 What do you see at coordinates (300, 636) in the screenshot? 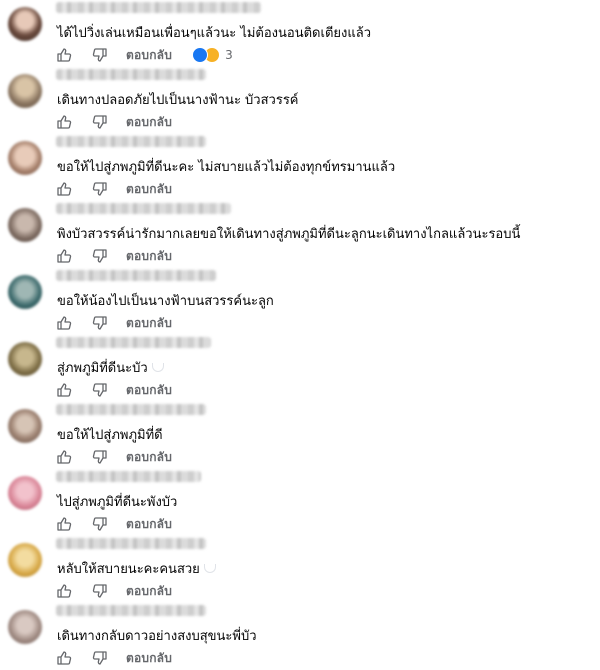
I see `comment-item: เดินทางกลับดาวอย่างสงบสุขนะพี่บัวตอบกลับ` at bounding box center [300, 636].